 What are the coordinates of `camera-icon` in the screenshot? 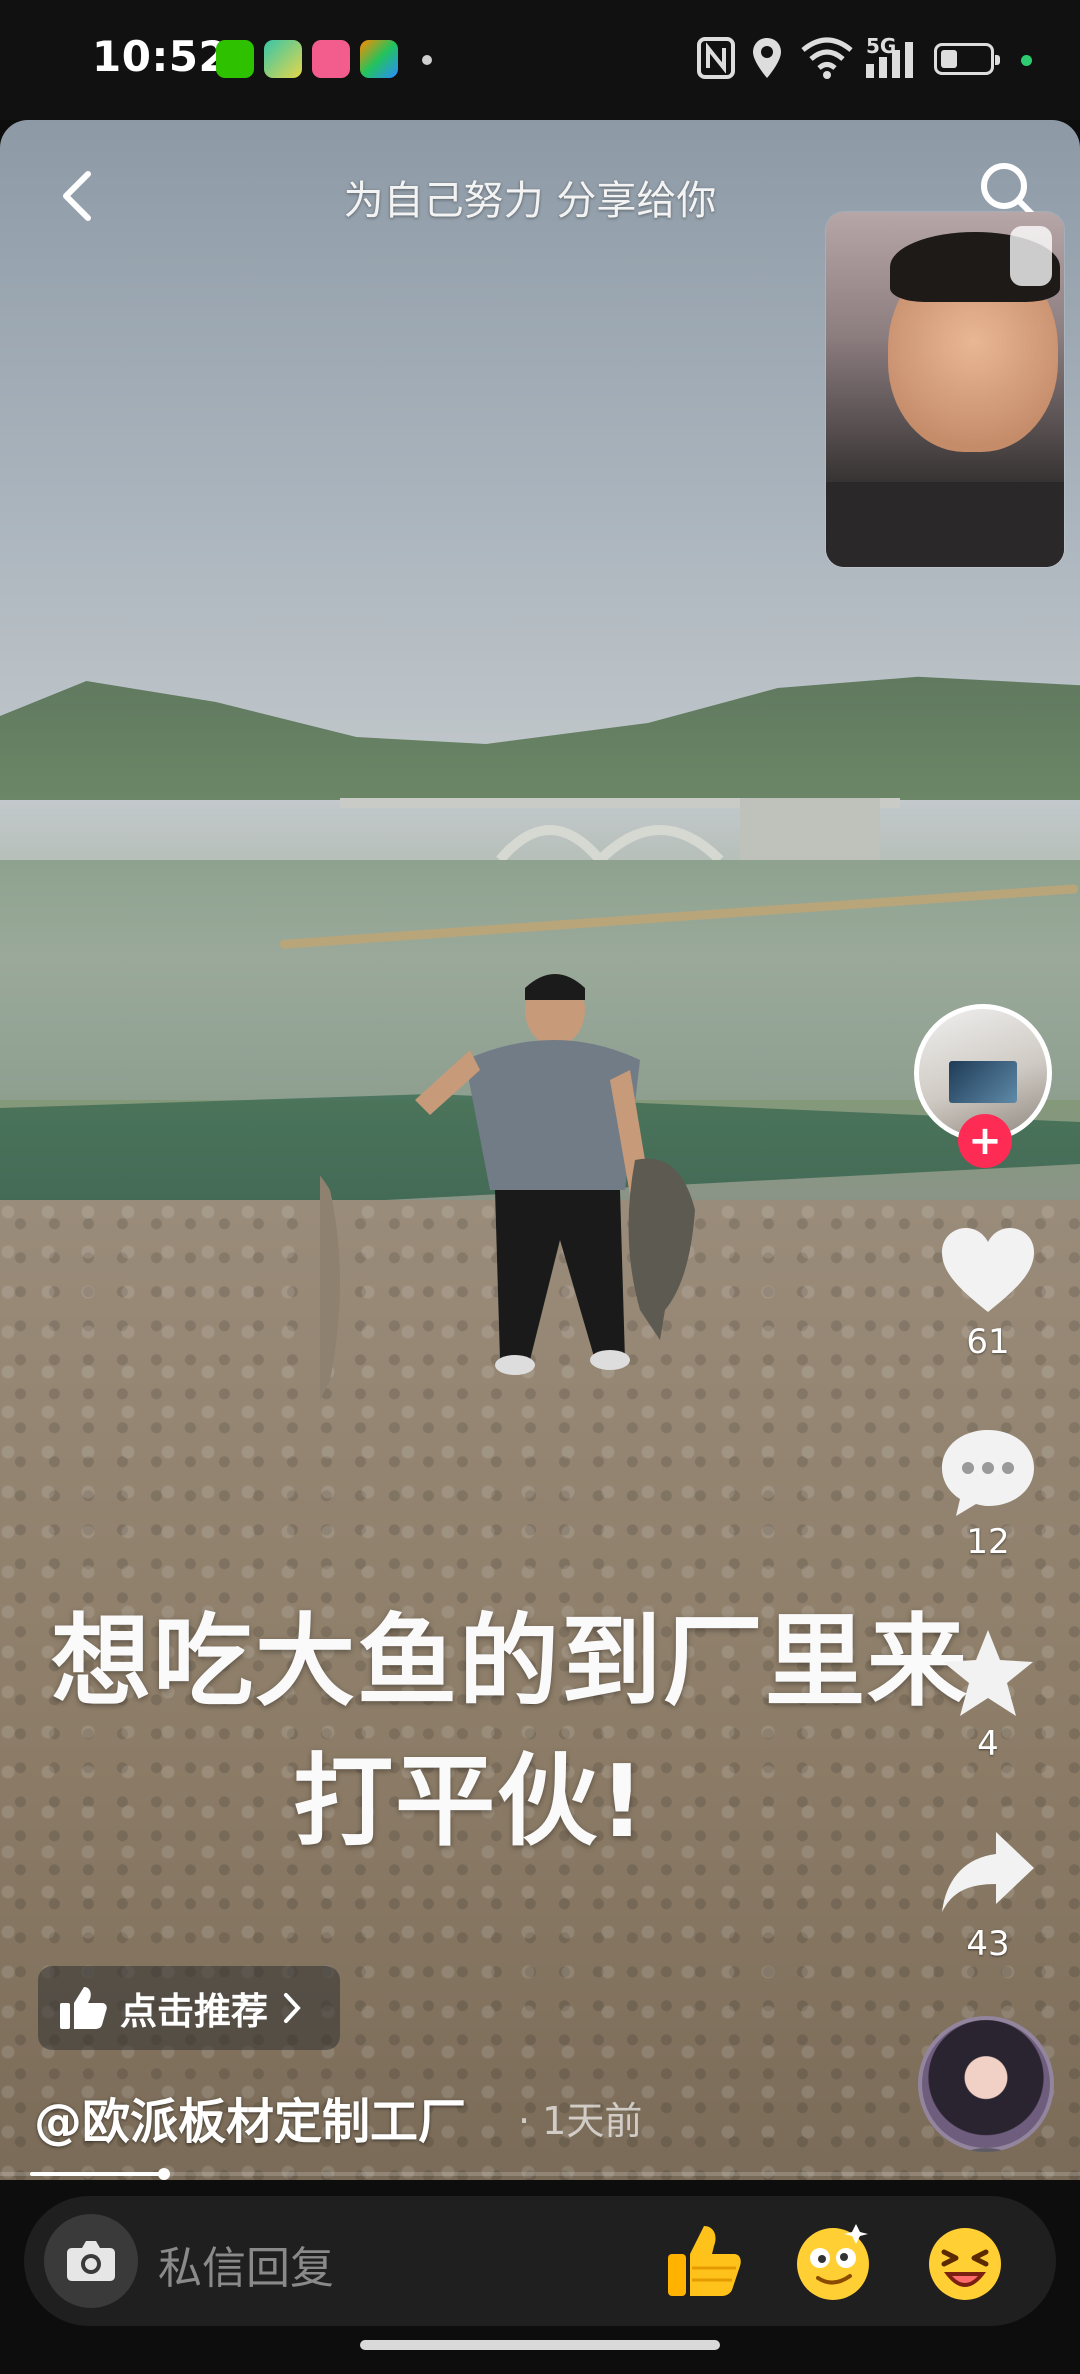 It's located at (91, 2261).